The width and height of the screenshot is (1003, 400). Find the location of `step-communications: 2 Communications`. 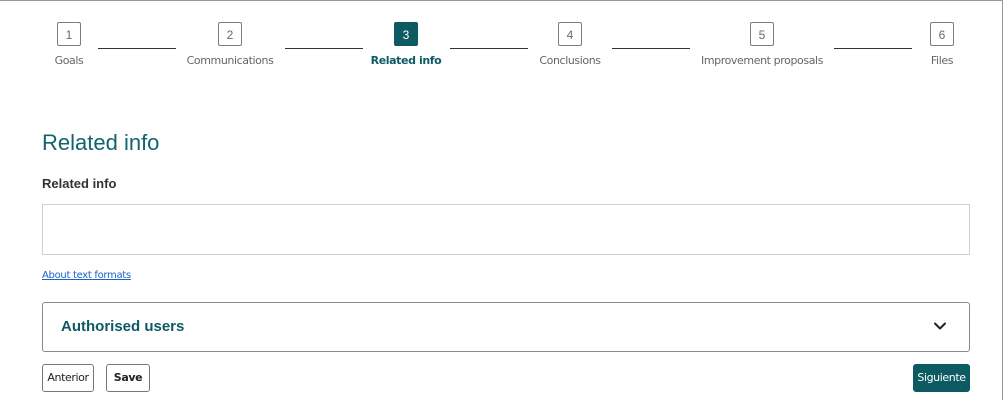

step-communications: 2 Communications is located at coordinates (230, 44).